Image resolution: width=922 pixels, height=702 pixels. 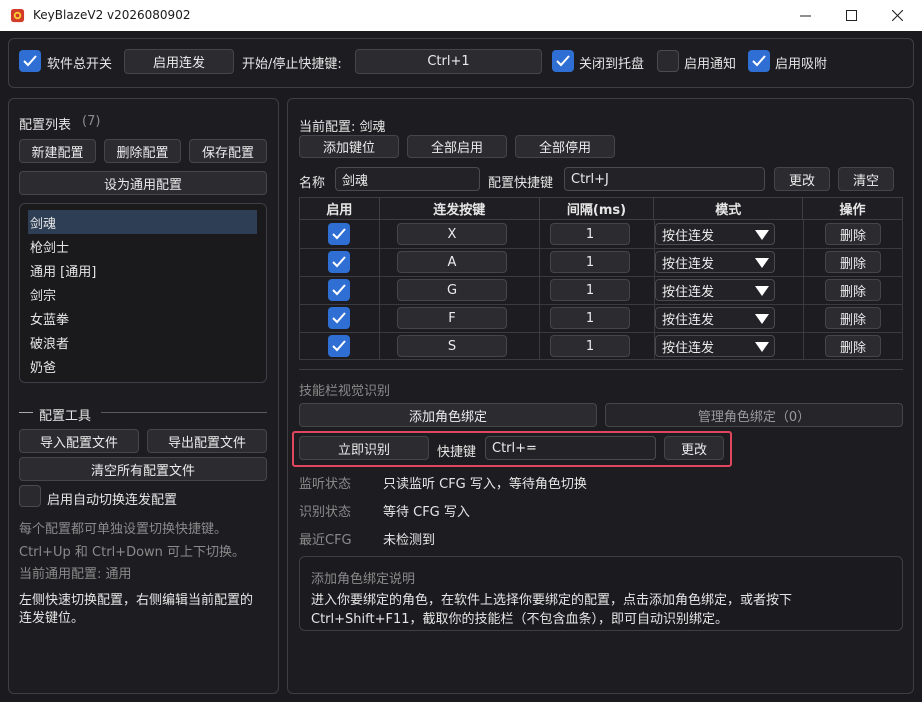 What do you see at coordinates (452, 346) in the screenshot?
I see `row-key-field: S` at bounding box center [452, 346].